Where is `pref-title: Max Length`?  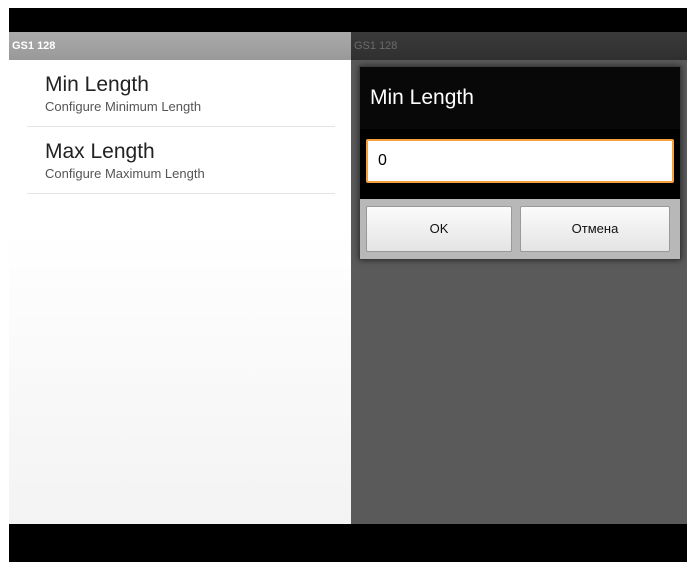 pref-title: Max Length is located at coordinates (100, 151).